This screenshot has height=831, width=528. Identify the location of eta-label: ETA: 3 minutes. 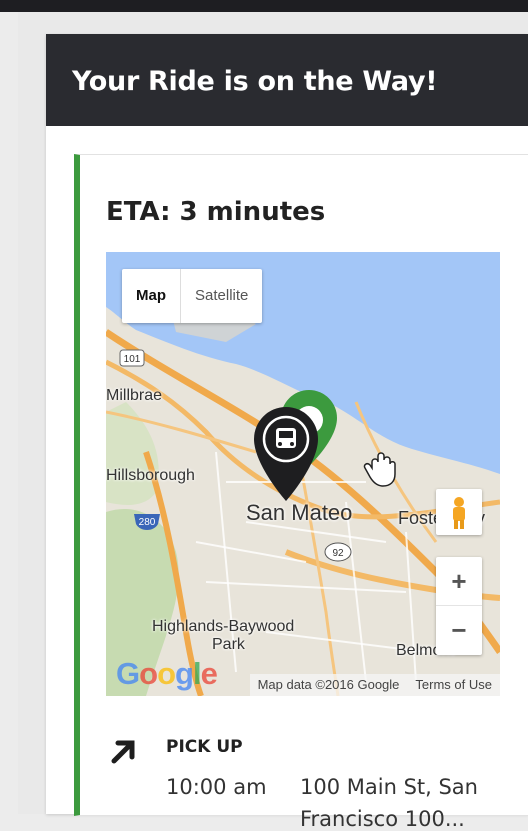
(216, 212).